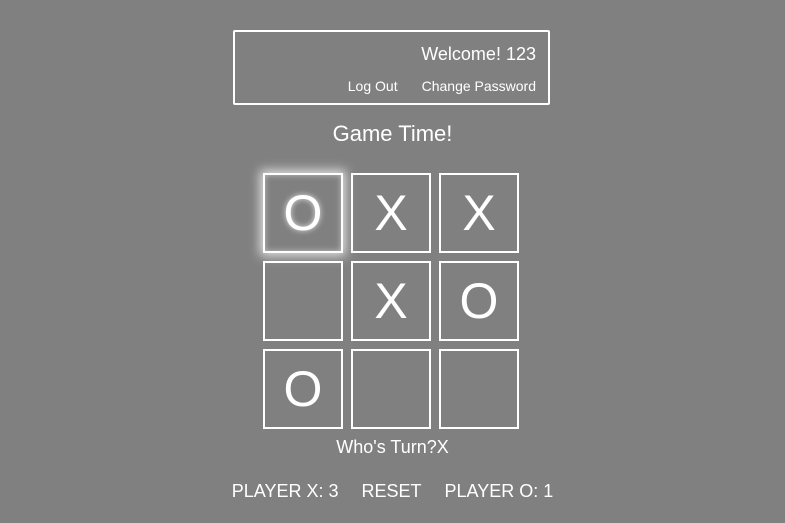 The height and width of the screenshot is (523, 785). What do you see at coordinates (386, 447) in the screenshot?
I see `turn-label: Who's Turn?` at bounding box center [386, 447].